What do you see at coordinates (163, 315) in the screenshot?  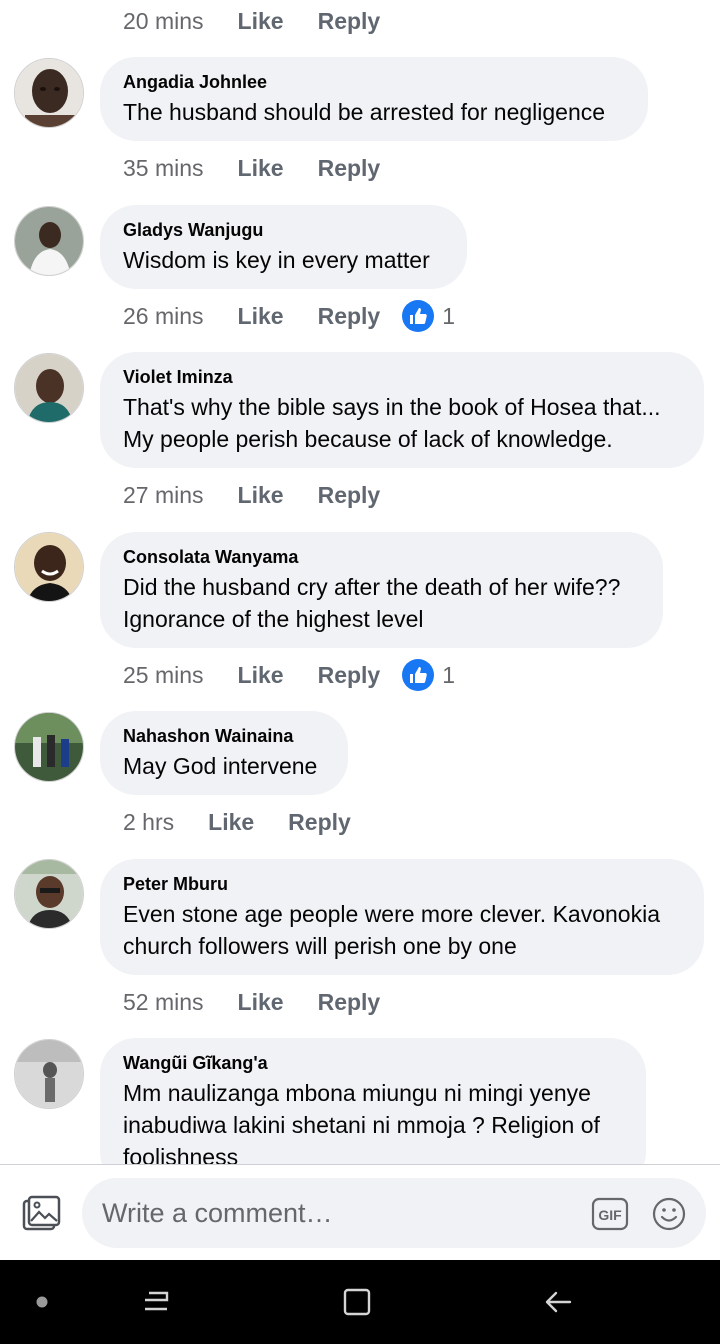 I see `comment-time: 26 mins` at bounding box center [163, 315].